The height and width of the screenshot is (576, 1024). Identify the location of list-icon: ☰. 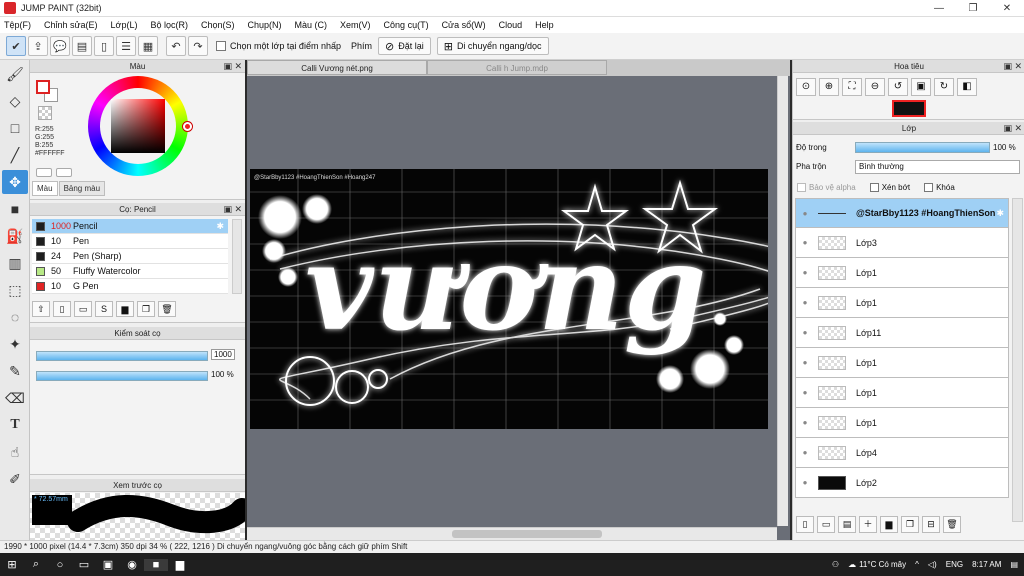
(126, 46).